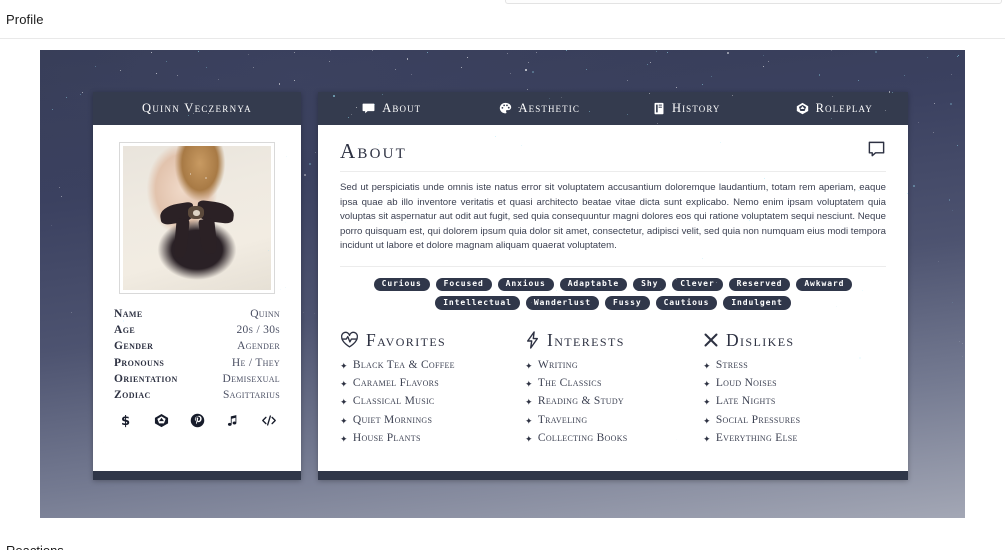 The image size is (1005, 550). What do you see at coordinates (197, 346) in the screenshot?
I see `table-row: Gender Agender` at bounding box center [197, 346].